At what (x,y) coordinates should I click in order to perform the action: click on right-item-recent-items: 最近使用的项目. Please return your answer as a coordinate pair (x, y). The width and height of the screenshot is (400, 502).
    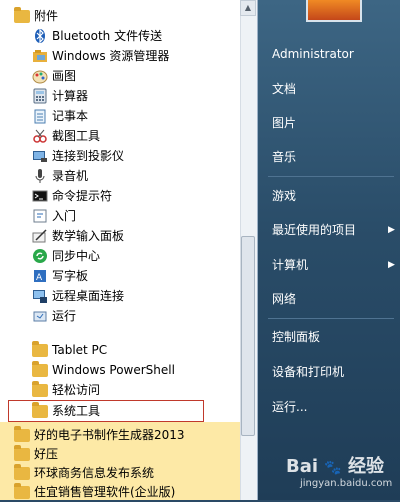
    Looking at the image, I should click on (314, 230).